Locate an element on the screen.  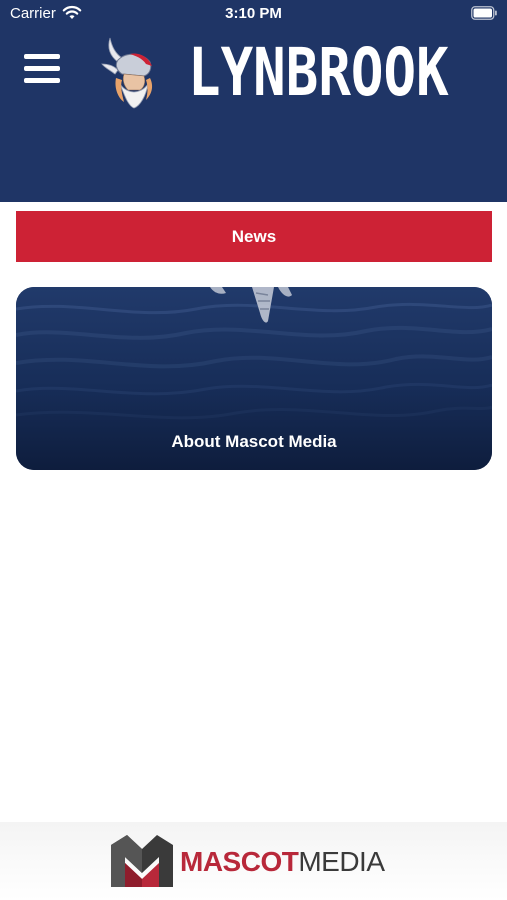
mascot-media-wordmark: MASCOTMEDIA is located at coordinates (282, 862).